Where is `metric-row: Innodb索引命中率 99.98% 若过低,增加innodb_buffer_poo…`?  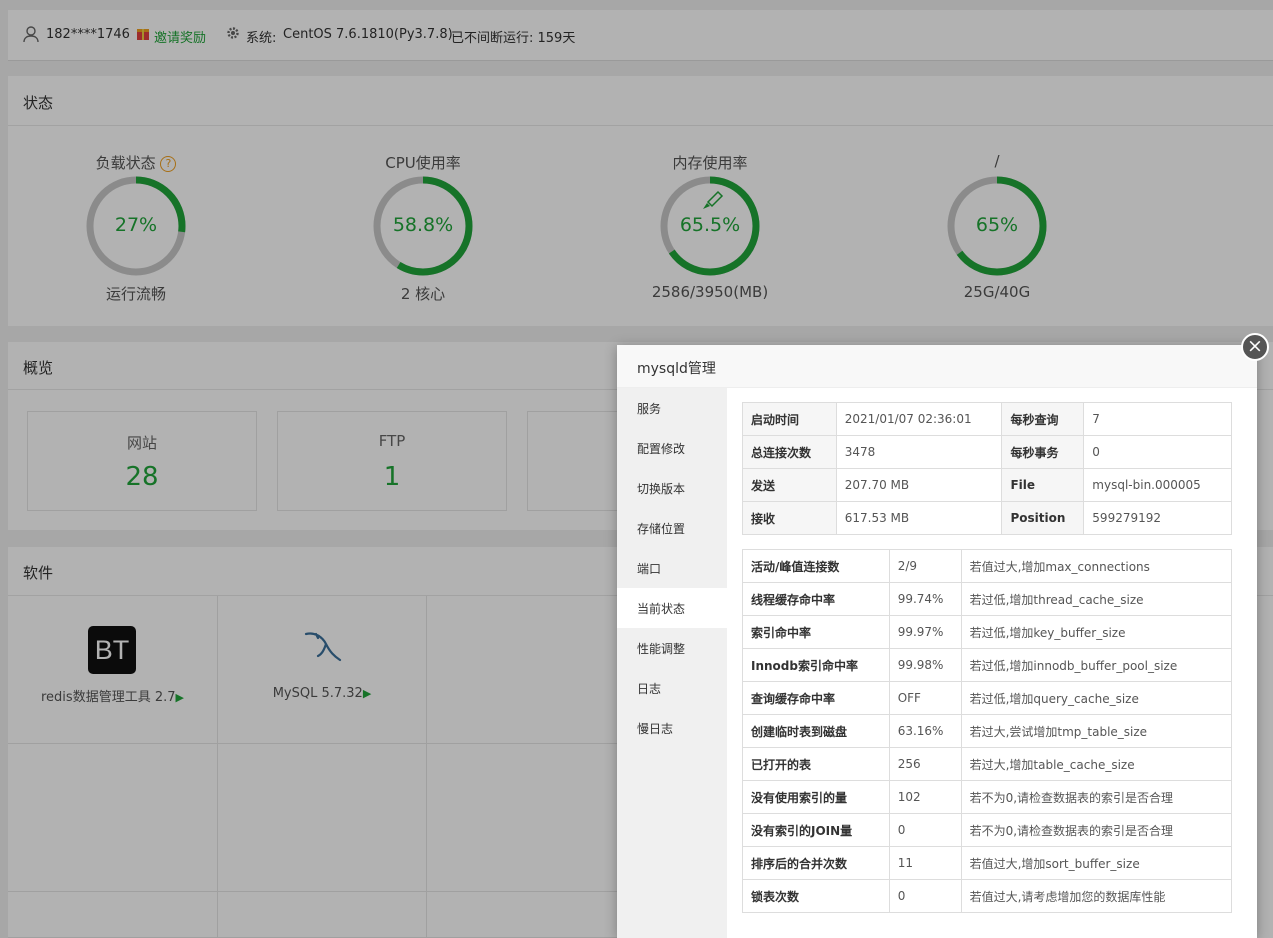 metric-row: Innodb索引命中率 99.98% 若过低,增加innodb_buffer_poo… is located at coordinates (987, 665).